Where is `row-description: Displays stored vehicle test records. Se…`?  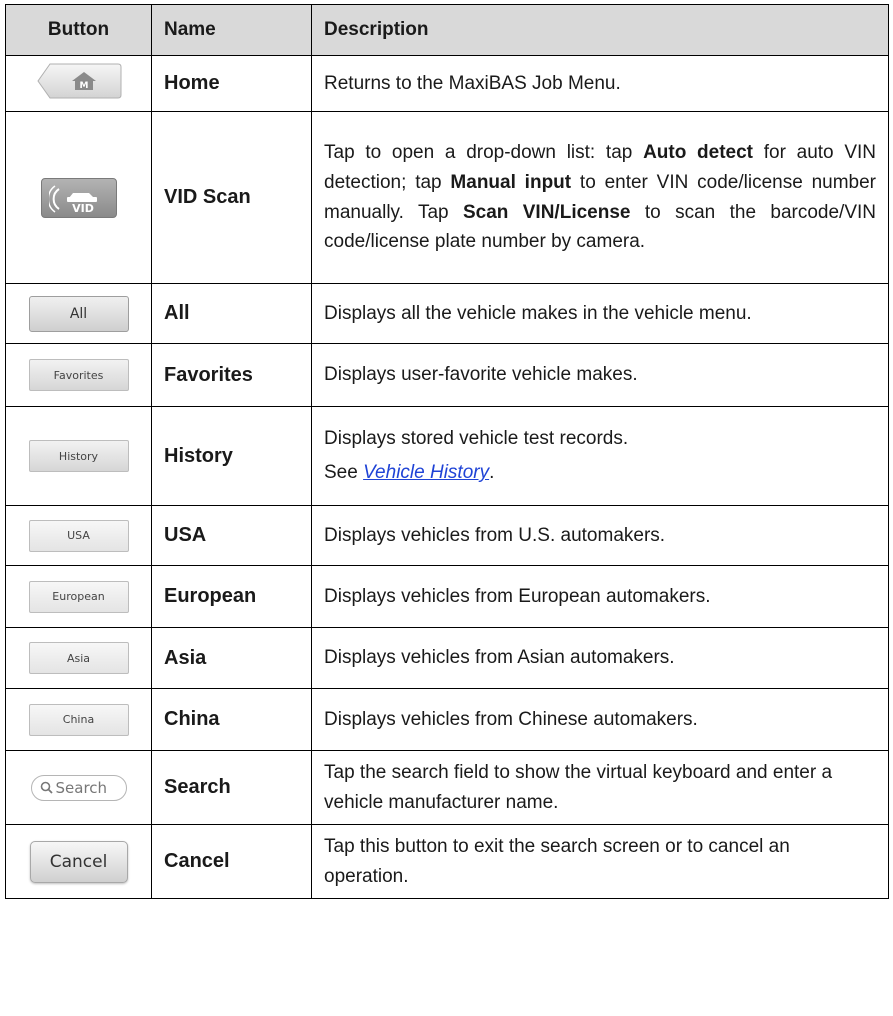
row-description: Displays stored vehicle test records. Se… is located at coordinates (600, 456).